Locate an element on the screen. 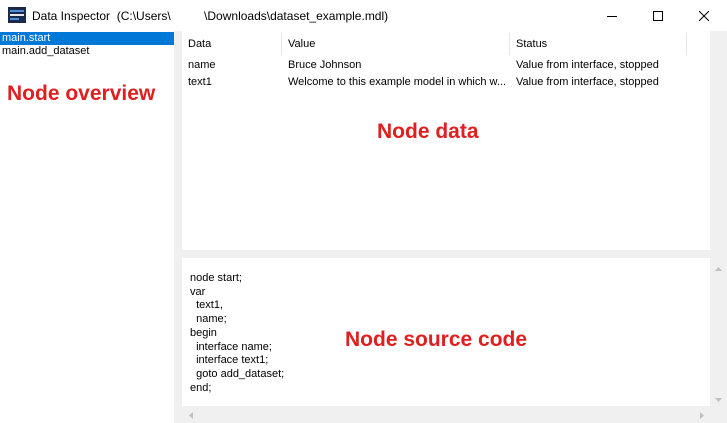 This screenshot has height=423, width=727. table-cell-data: text1 is located at coordinates (200, 82).